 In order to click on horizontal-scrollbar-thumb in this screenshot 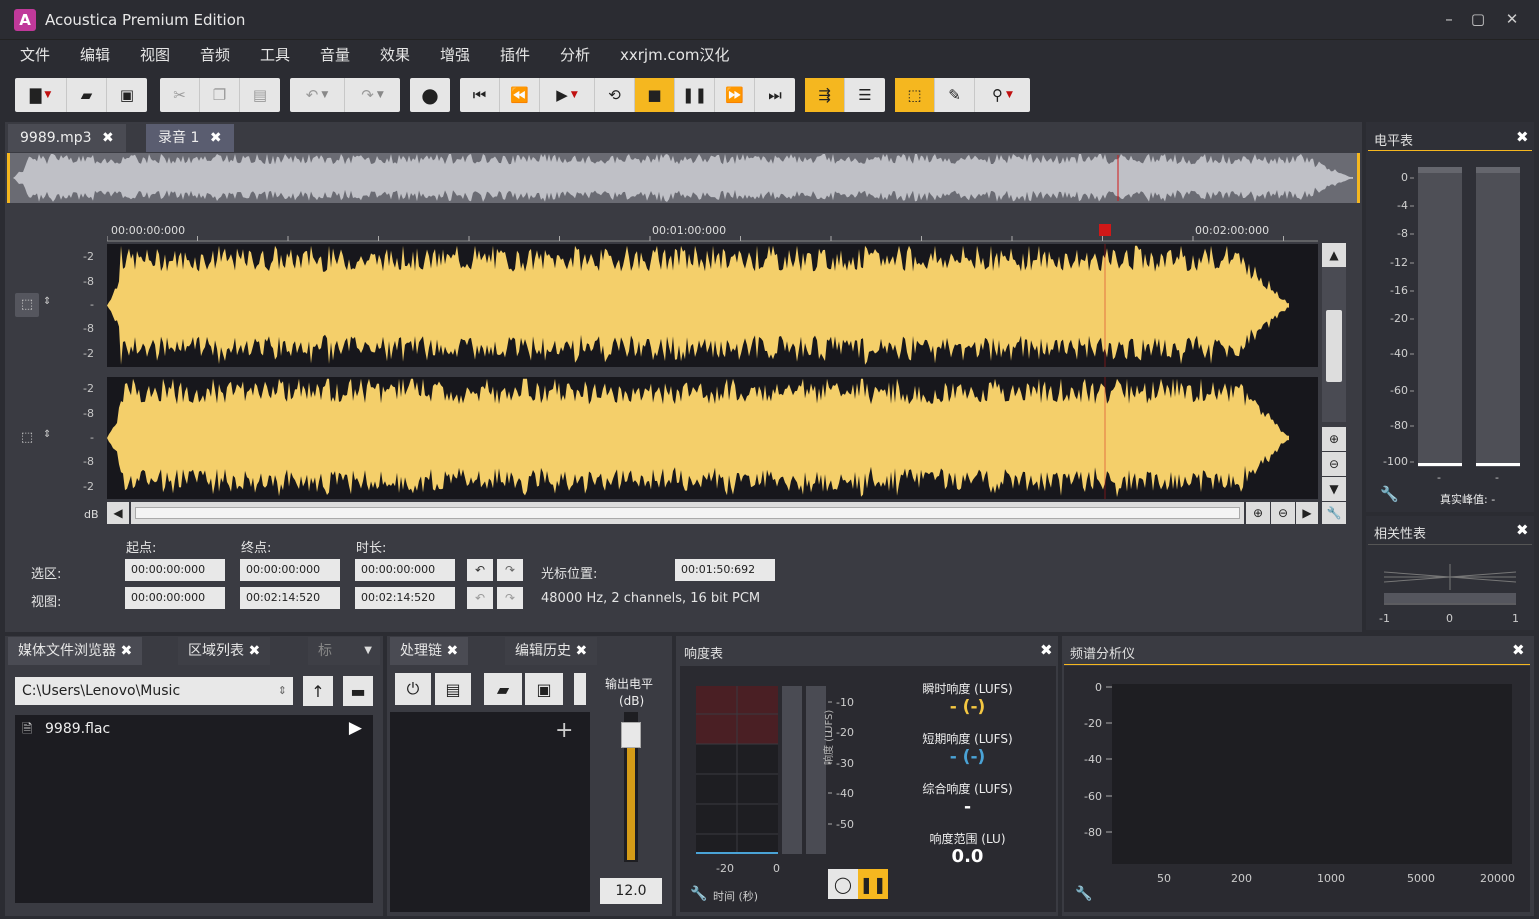, I will do `click(687, 513)`.